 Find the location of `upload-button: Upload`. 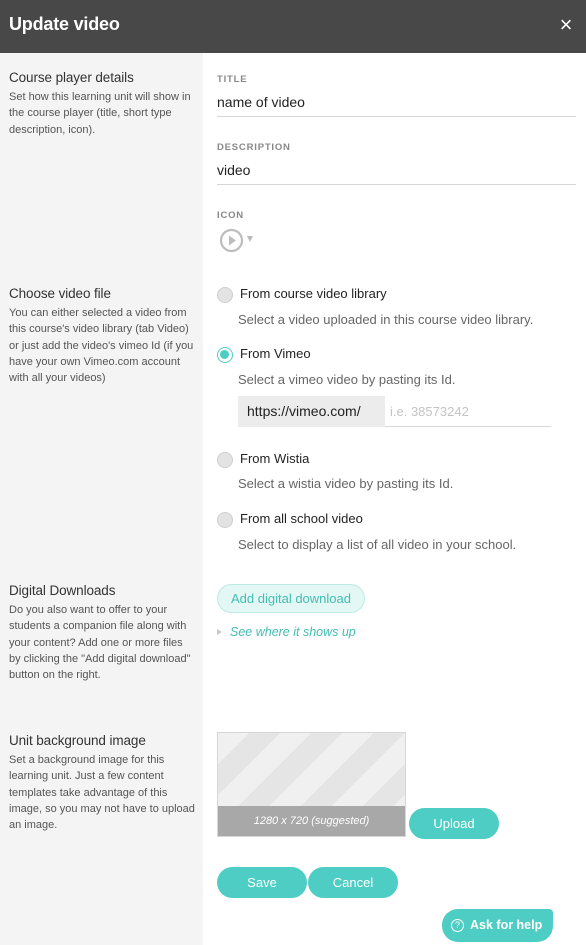

upload-button: Upload is located at coordinates (454, 823).